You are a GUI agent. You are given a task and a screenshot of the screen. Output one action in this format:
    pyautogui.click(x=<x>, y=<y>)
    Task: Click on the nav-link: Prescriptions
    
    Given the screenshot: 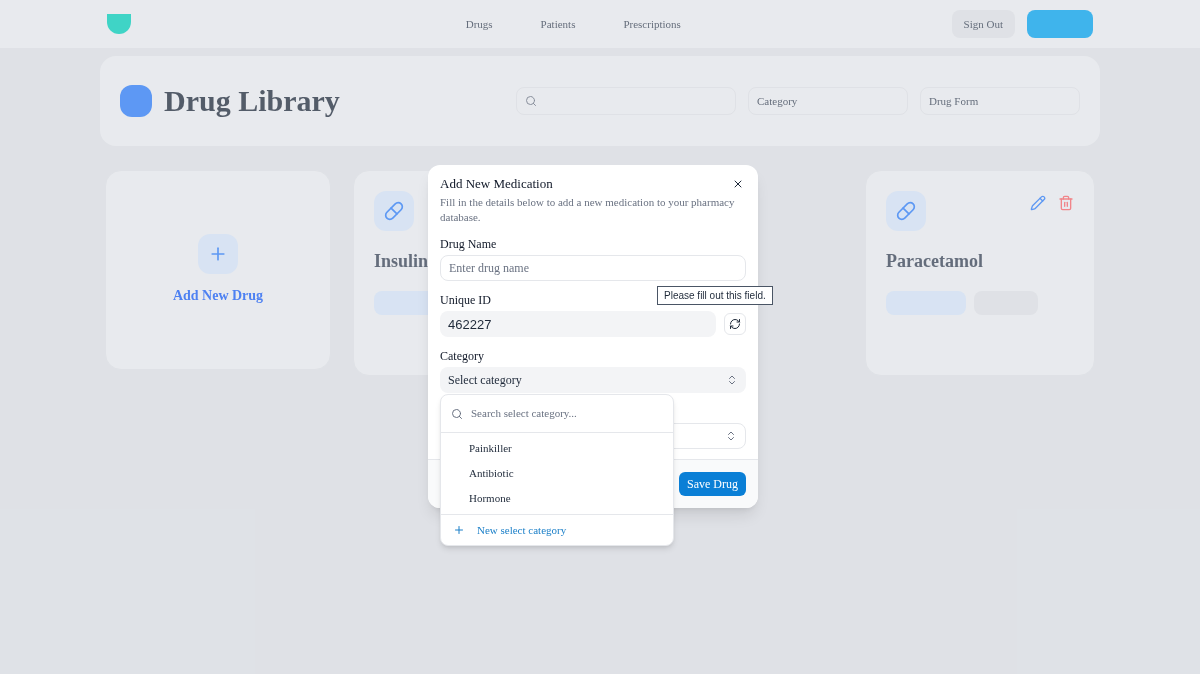 What is the action you would take?
    pyautogui.click(x=652, y=24)
    